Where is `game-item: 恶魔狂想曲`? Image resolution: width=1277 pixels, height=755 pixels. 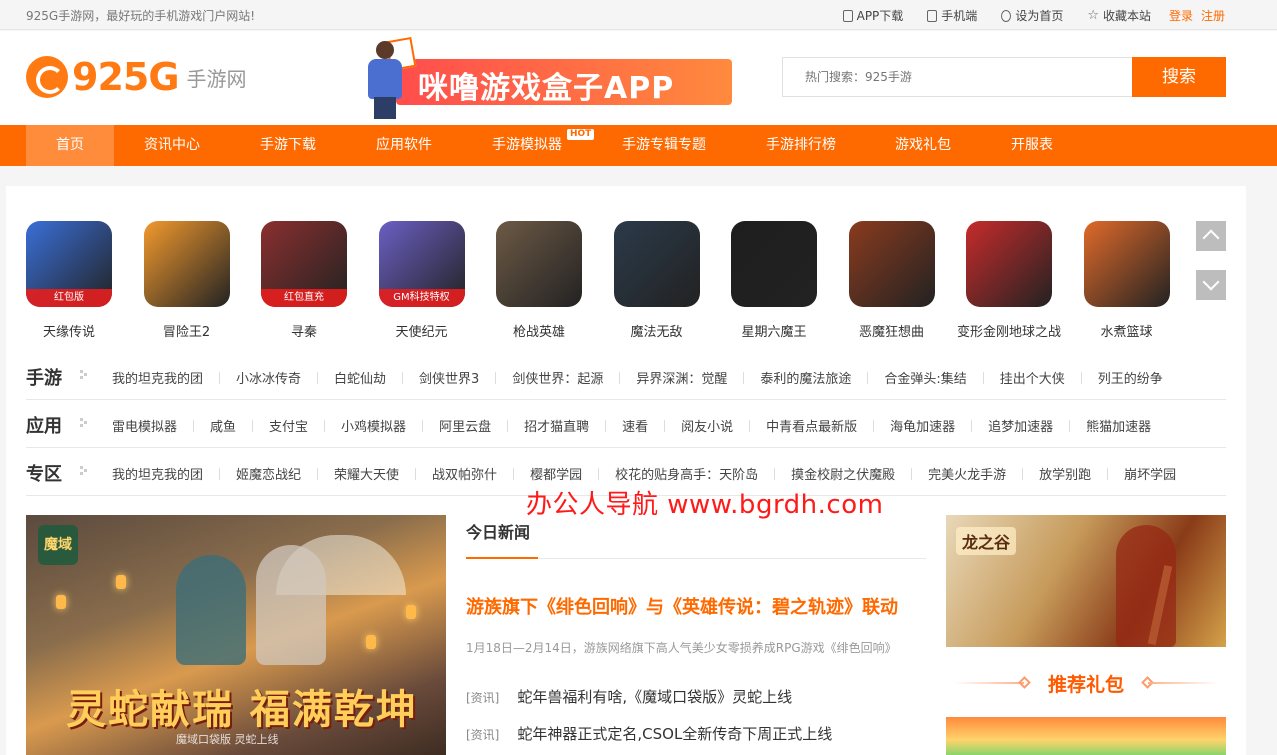 game-item: 恶魔狂想曲 is located at coordinates (892, 280).